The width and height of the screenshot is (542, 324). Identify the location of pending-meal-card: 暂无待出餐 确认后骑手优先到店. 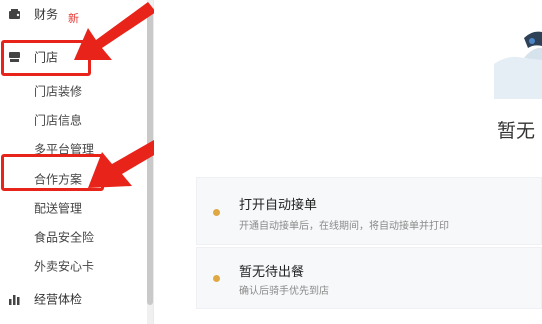
(369, 278).